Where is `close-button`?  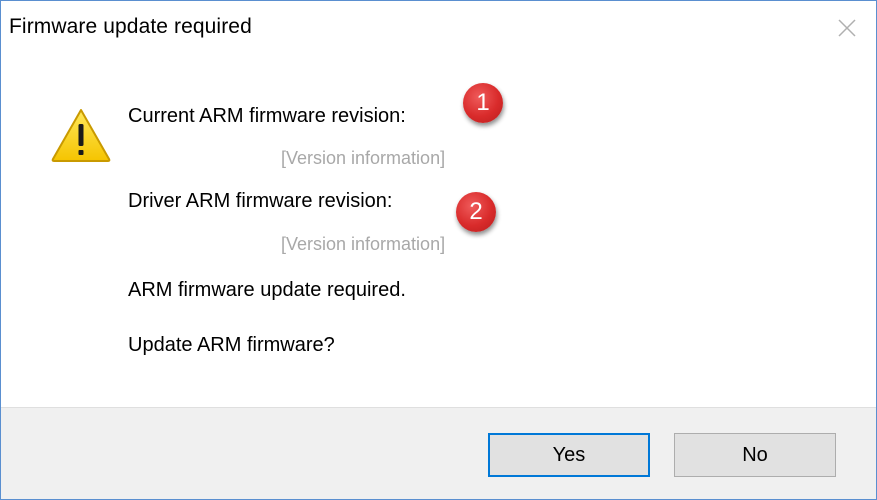 close-button is located at coordinates (847, 28).